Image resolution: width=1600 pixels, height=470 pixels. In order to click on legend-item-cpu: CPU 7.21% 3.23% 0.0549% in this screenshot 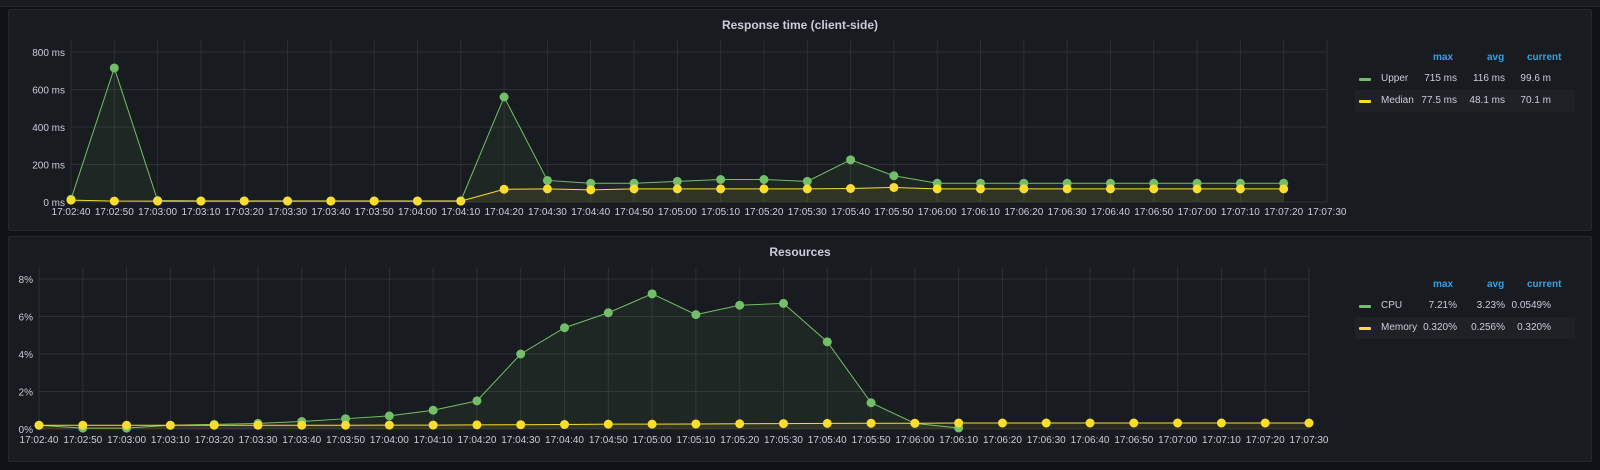, I will do `click(1465, 306)`.